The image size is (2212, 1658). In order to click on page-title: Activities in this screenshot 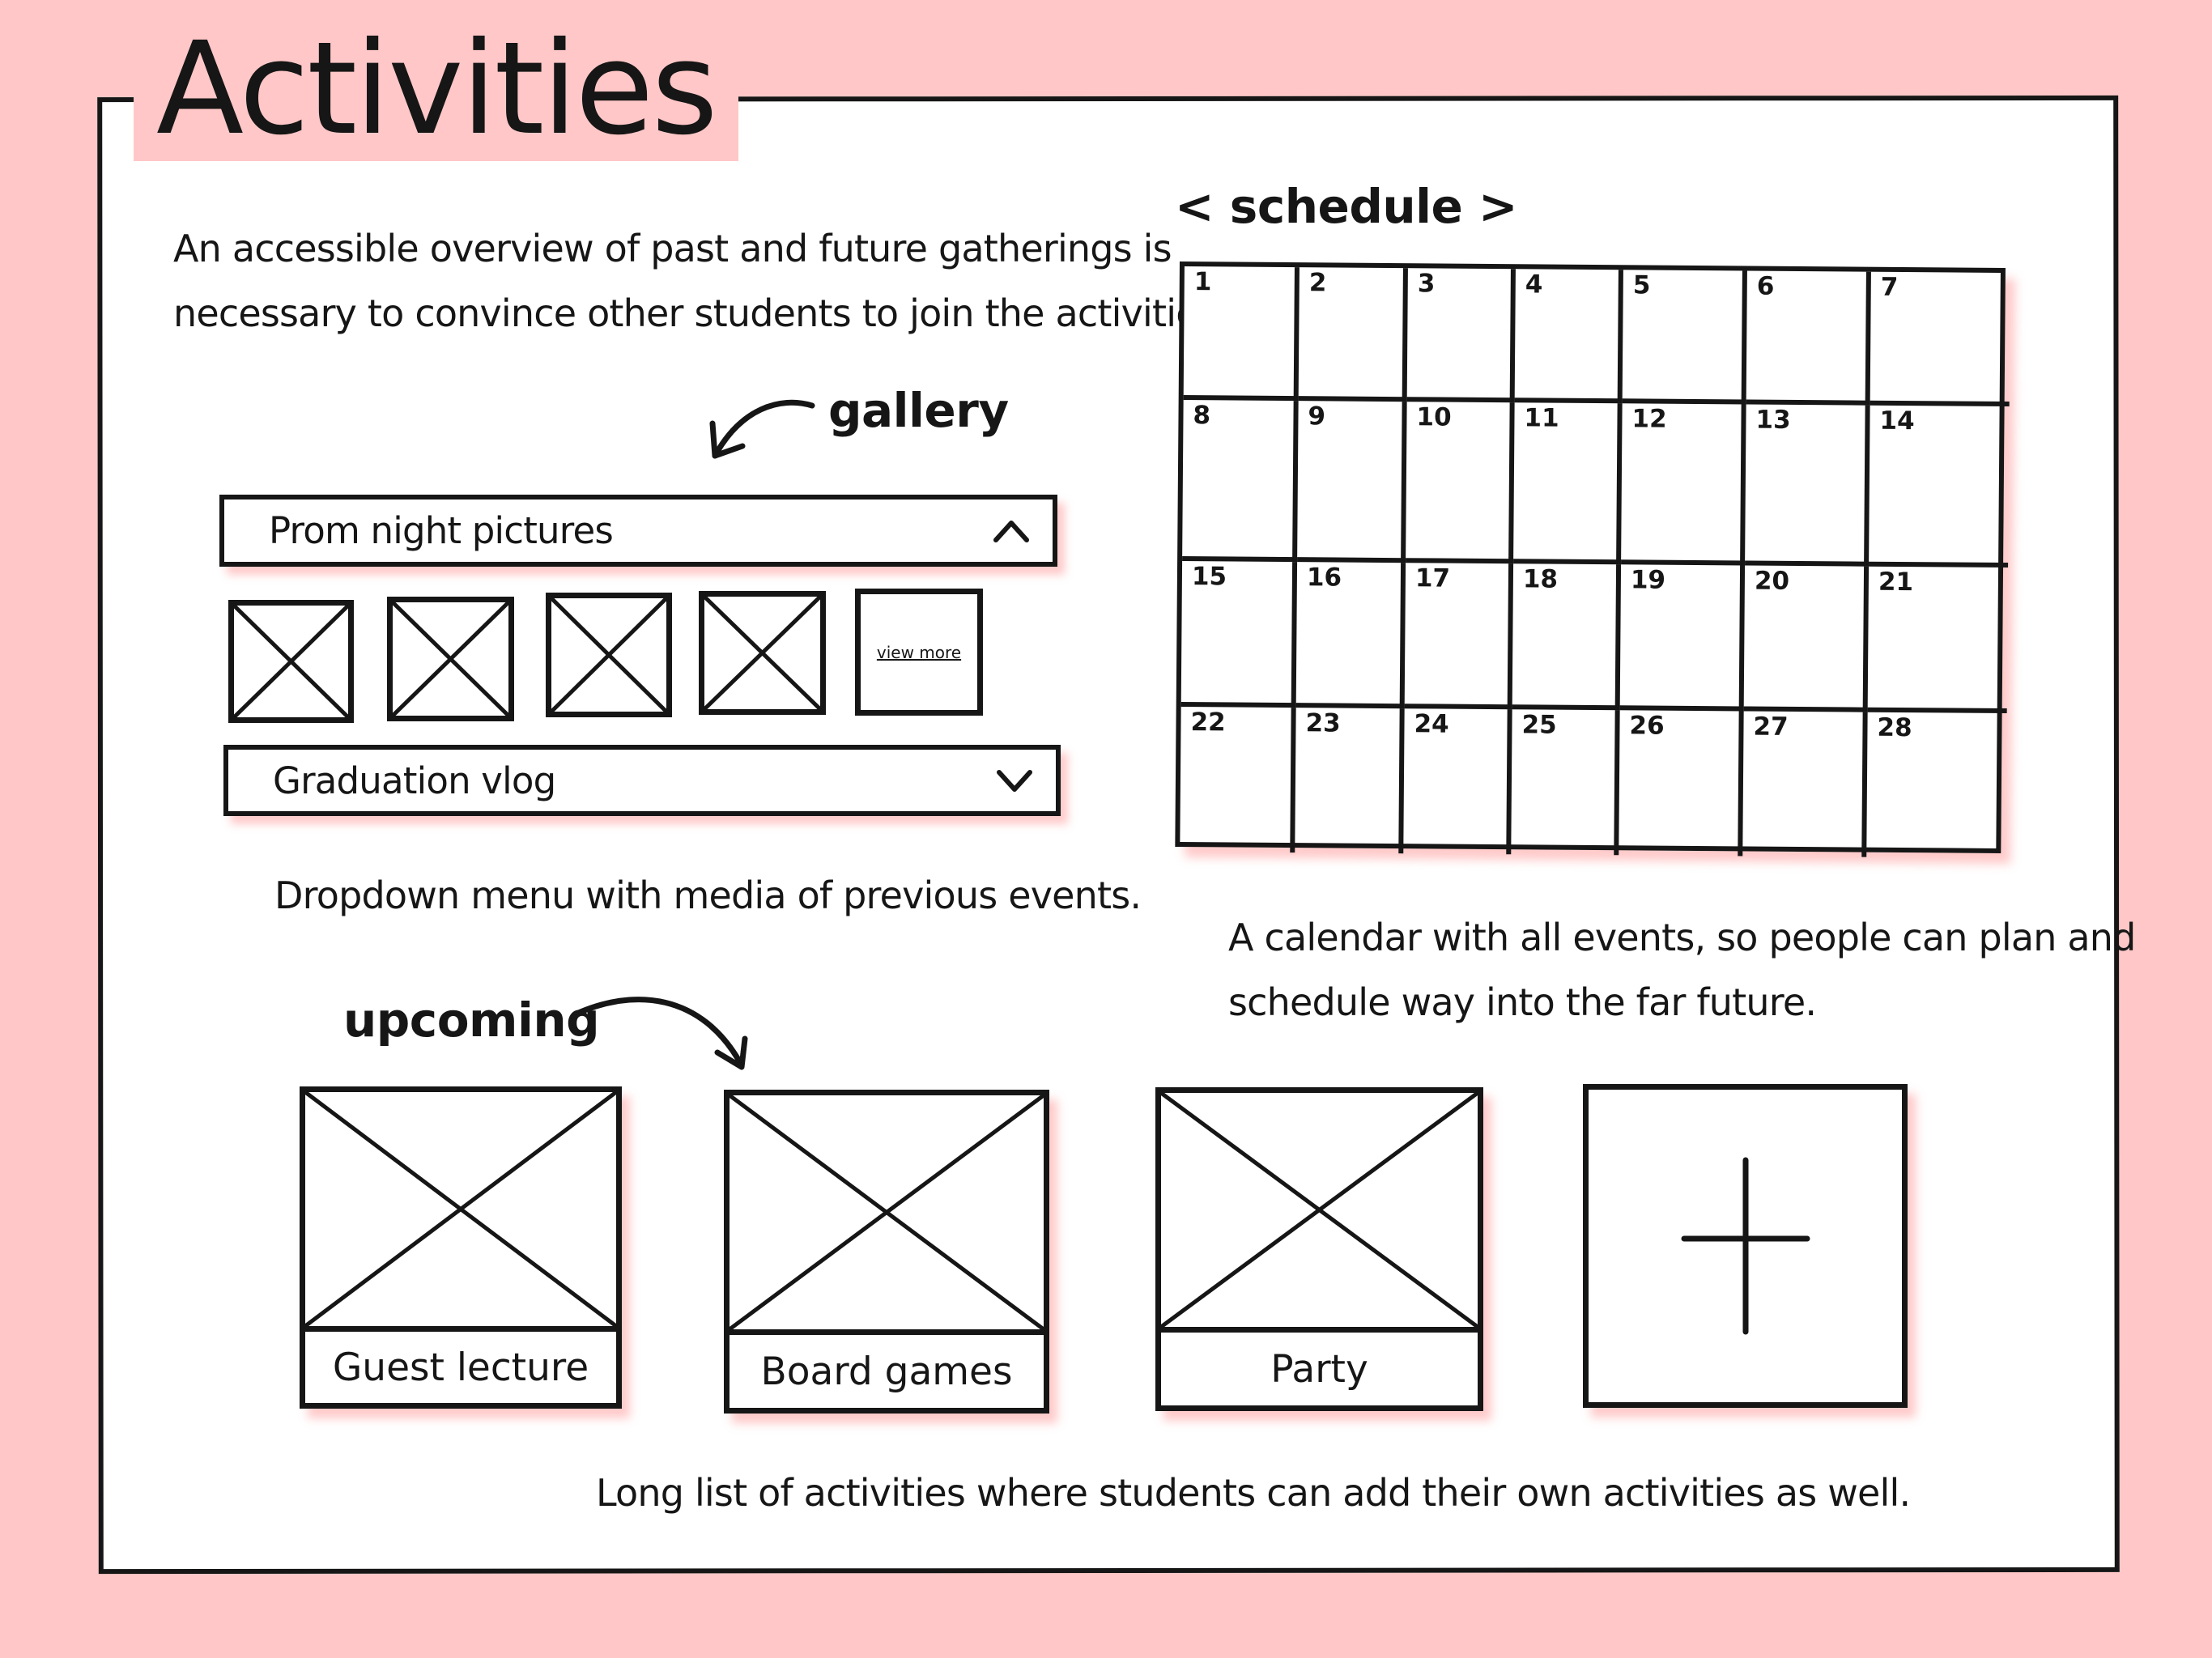, I will do `click(436, 89)`.